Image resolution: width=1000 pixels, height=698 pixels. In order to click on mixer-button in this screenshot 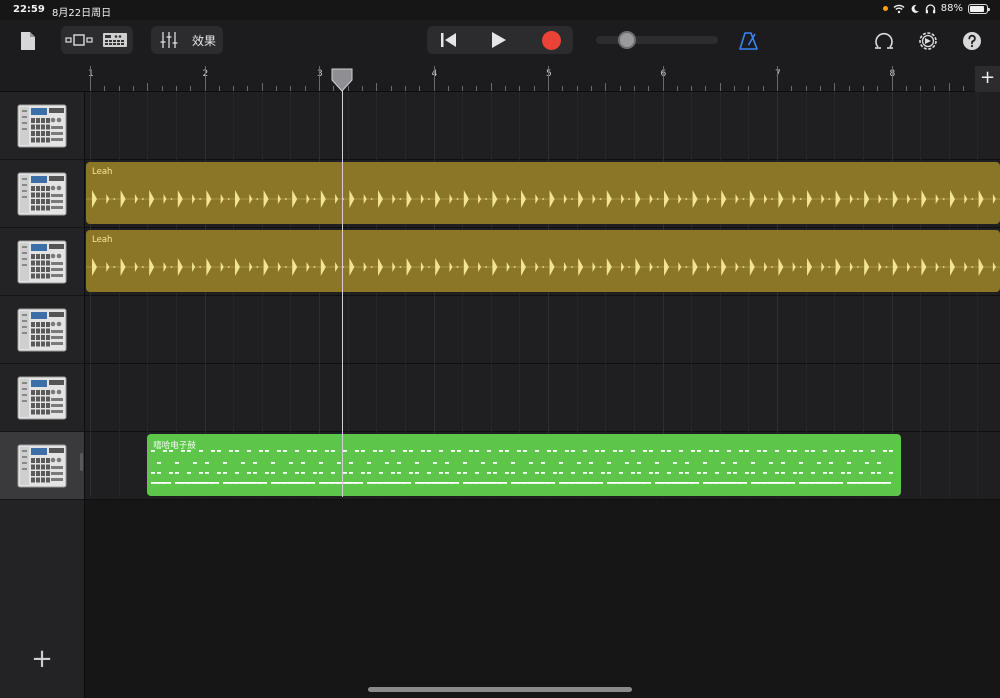, I will do `click(169, 40)`.